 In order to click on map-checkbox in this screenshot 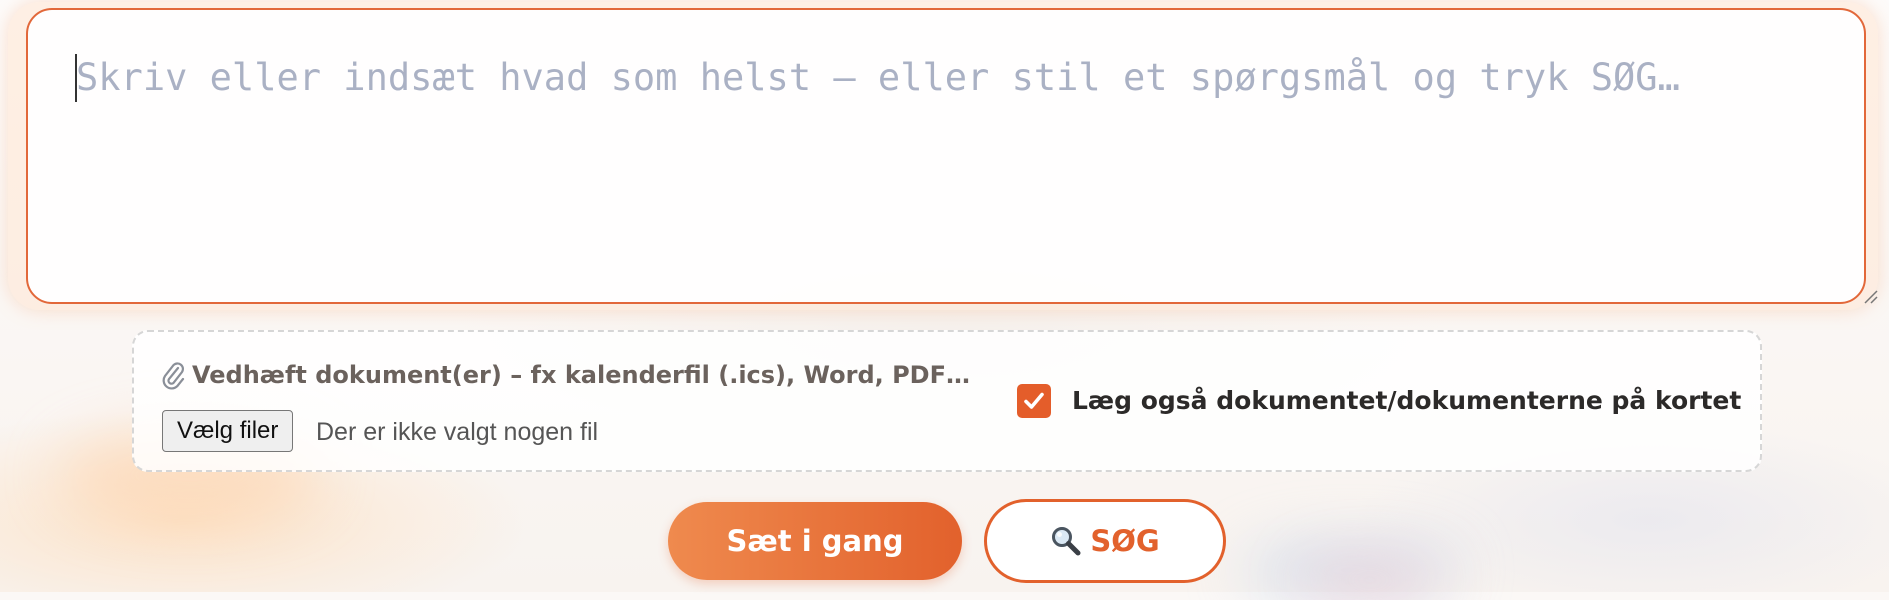, I will do `click(1034, 401)`.